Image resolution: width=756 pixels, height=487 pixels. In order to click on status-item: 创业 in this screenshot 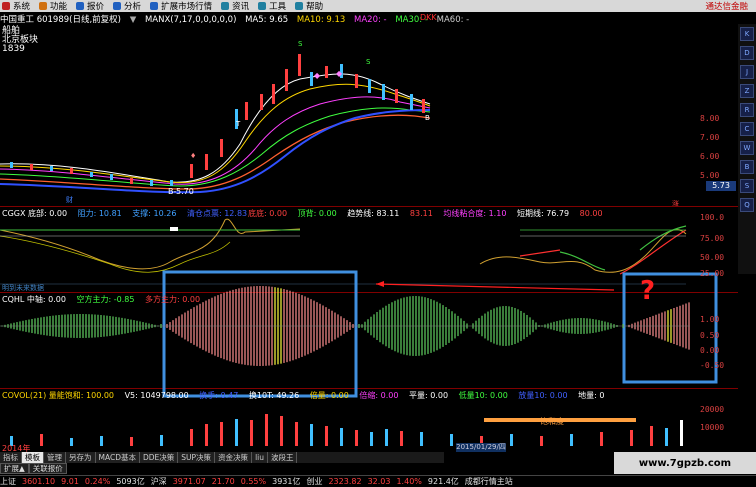, I will do `click(314, 481)`.